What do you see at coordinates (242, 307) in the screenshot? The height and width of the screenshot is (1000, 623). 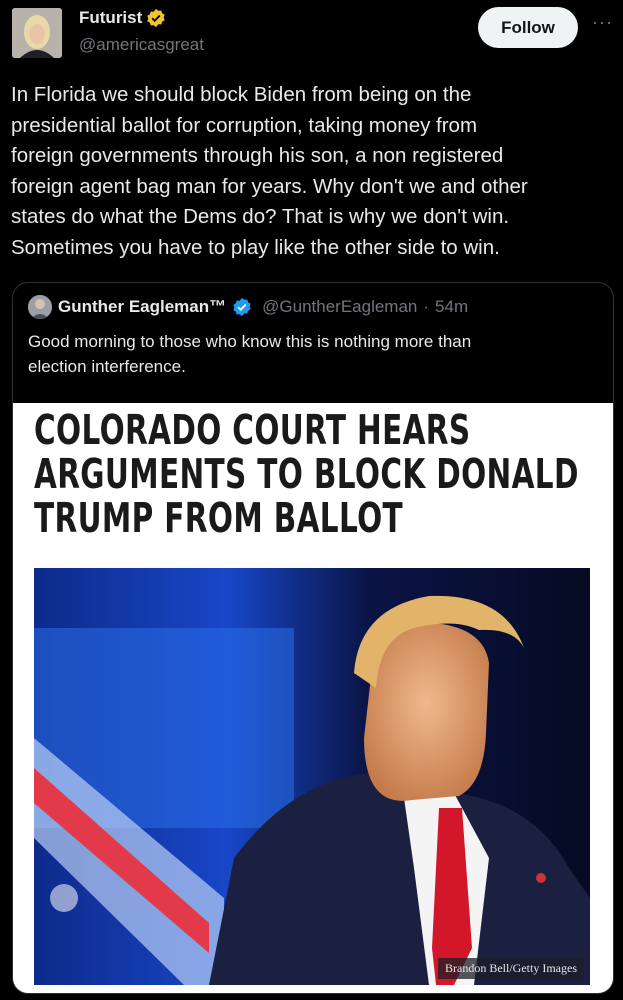 I see `blue-verified-badge-icon` at bounding box center [242, 307].